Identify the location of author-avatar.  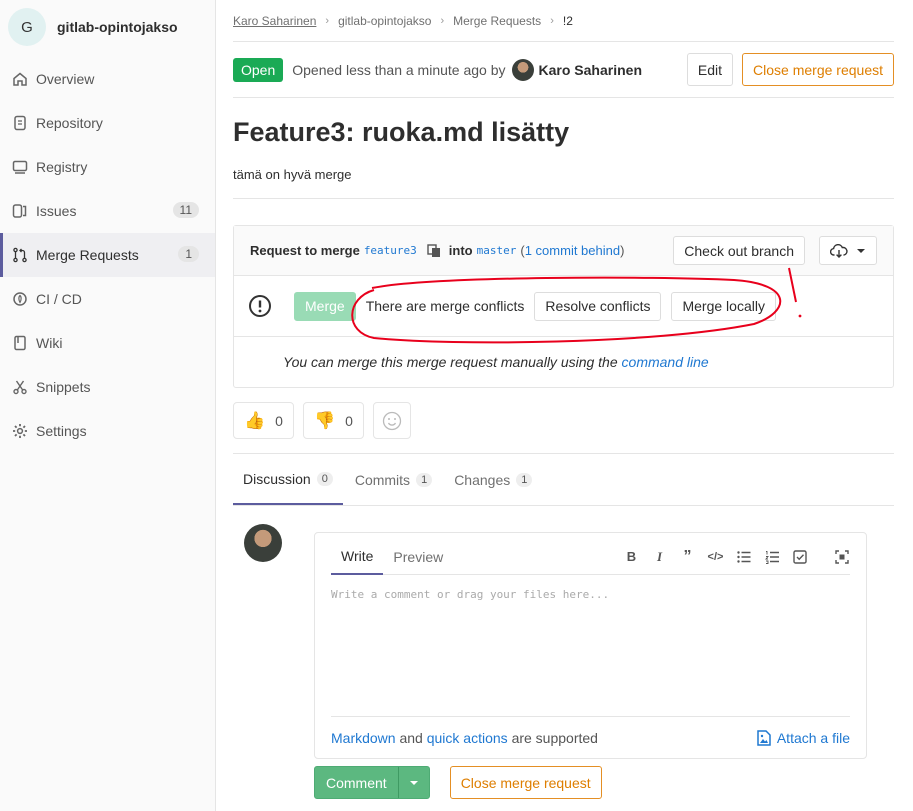
(522, 69).